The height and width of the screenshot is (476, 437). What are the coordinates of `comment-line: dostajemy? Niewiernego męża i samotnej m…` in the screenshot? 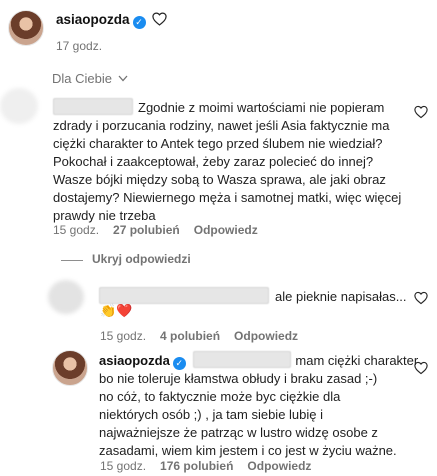 It's located at (227, 197).